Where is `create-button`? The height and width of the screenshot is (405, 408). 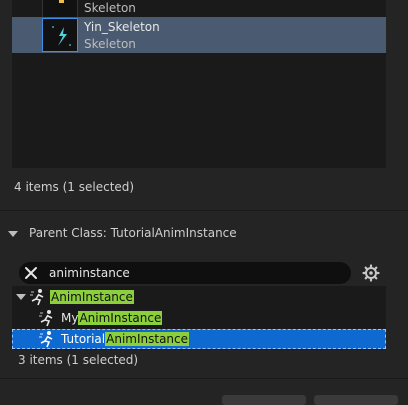 create-button is located at coordinates (264, 400).